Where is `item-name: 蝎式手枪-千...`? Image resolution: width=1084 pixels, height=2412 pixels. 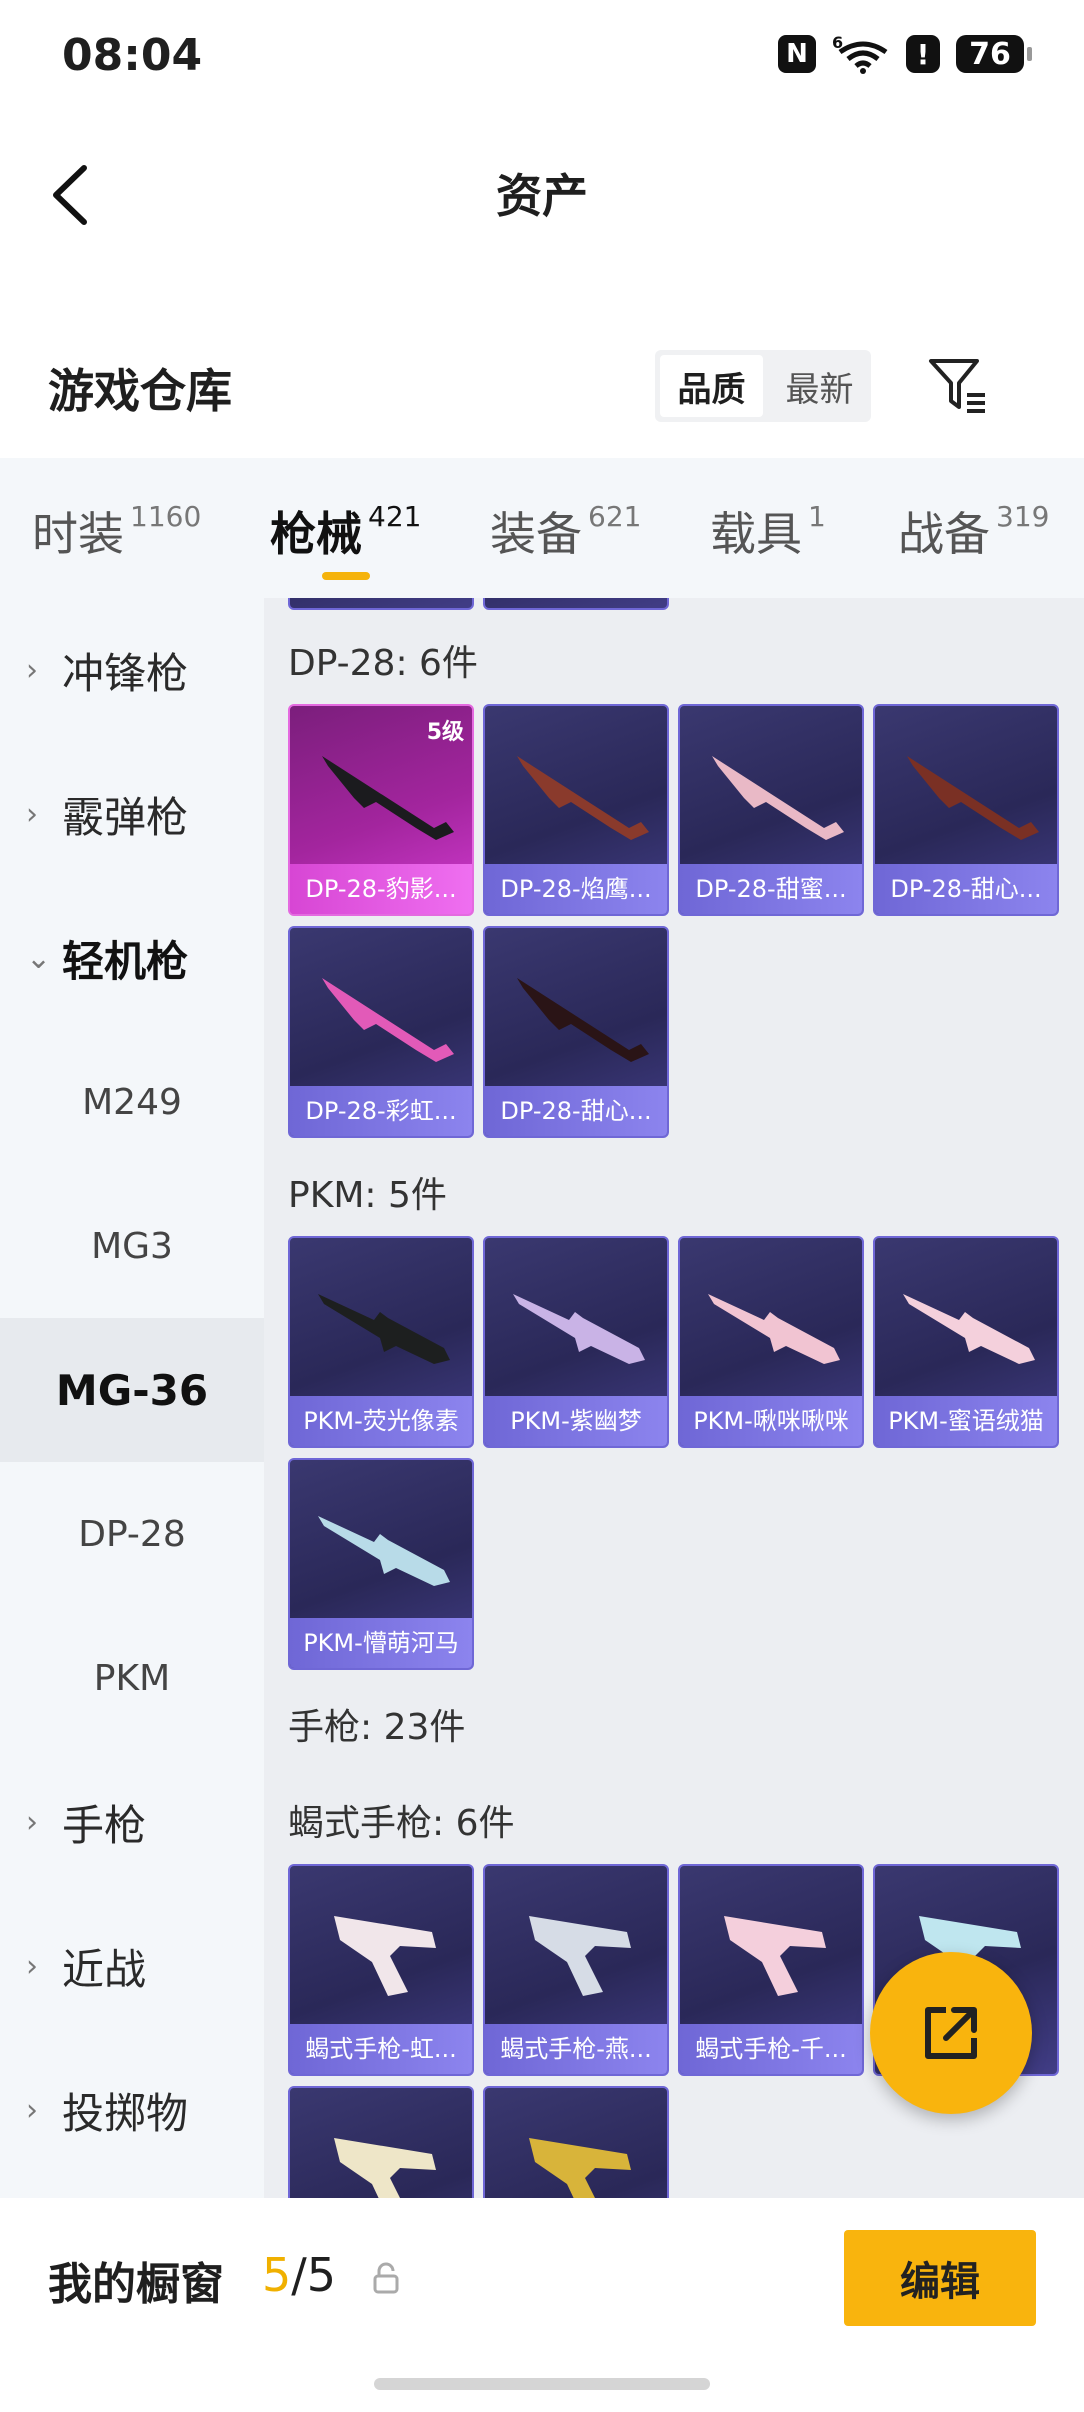
item-name: 蝎式手枪-千... is located at coordinates (771, 2049).